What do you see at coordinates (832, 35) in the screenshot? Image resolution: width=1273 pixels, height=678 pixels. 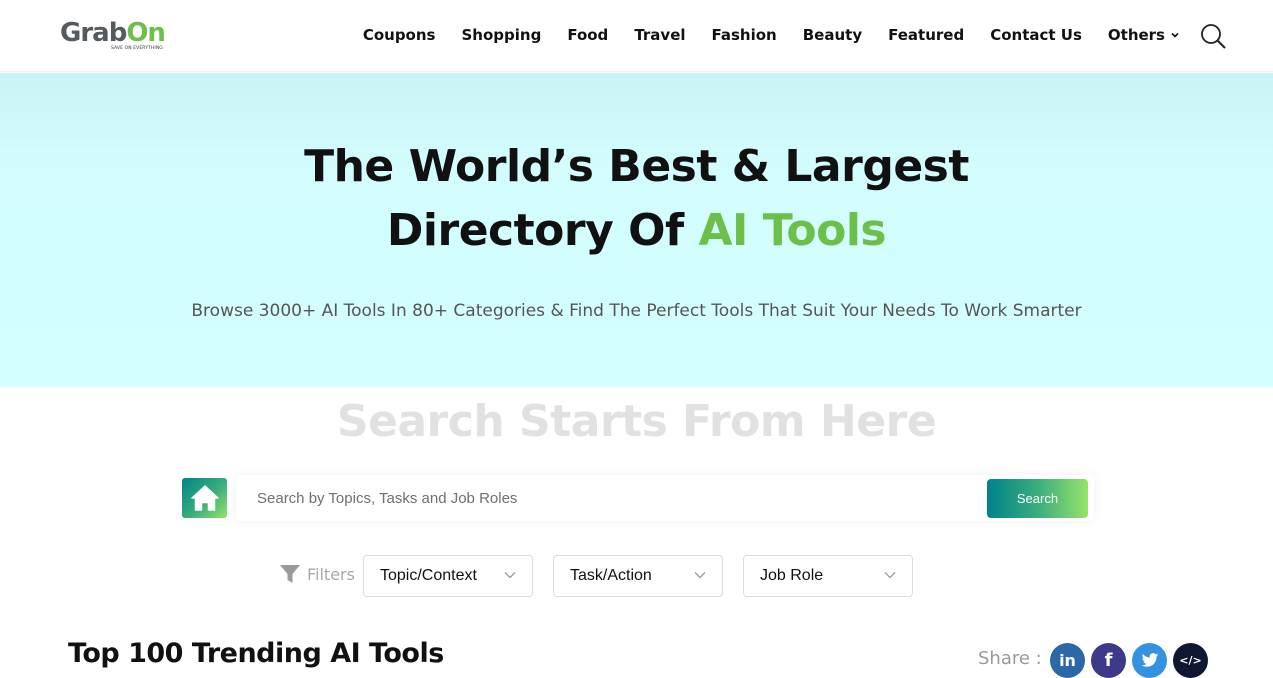 I see `nav-beauty: Beauty` at bounding box center [832, 35].